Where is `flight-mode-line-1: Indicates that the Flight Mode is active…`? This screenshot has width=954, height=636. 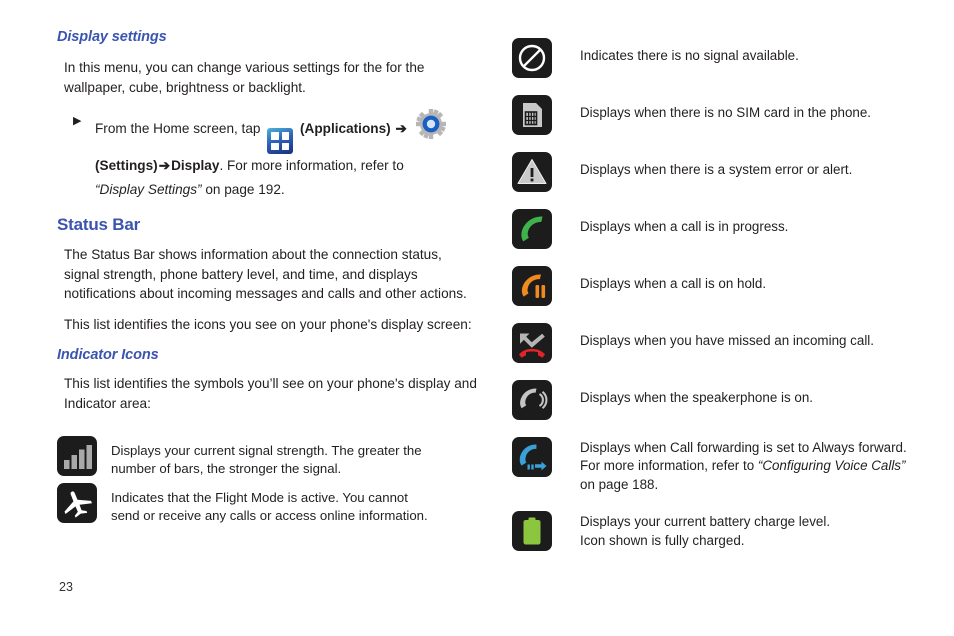 flight-mode-line-1: Indicates that the Flight Mode is active… is located at coordinates (259, 497).